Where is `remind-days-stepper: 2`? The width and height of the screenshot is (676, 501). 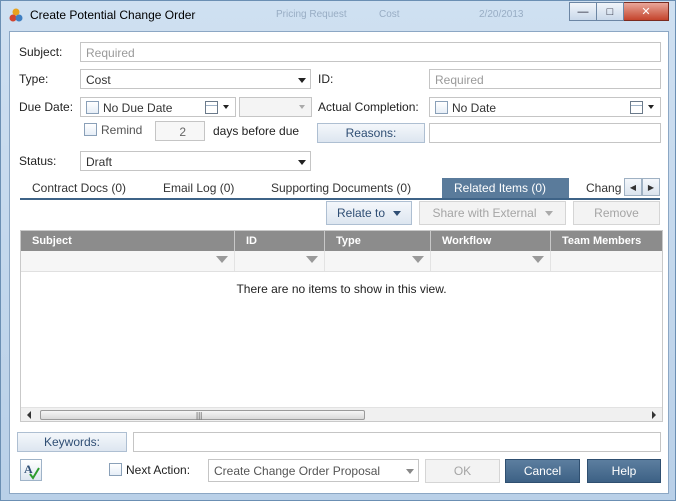
remind-days-stepper: 2 is located at coordinates (180, 131).